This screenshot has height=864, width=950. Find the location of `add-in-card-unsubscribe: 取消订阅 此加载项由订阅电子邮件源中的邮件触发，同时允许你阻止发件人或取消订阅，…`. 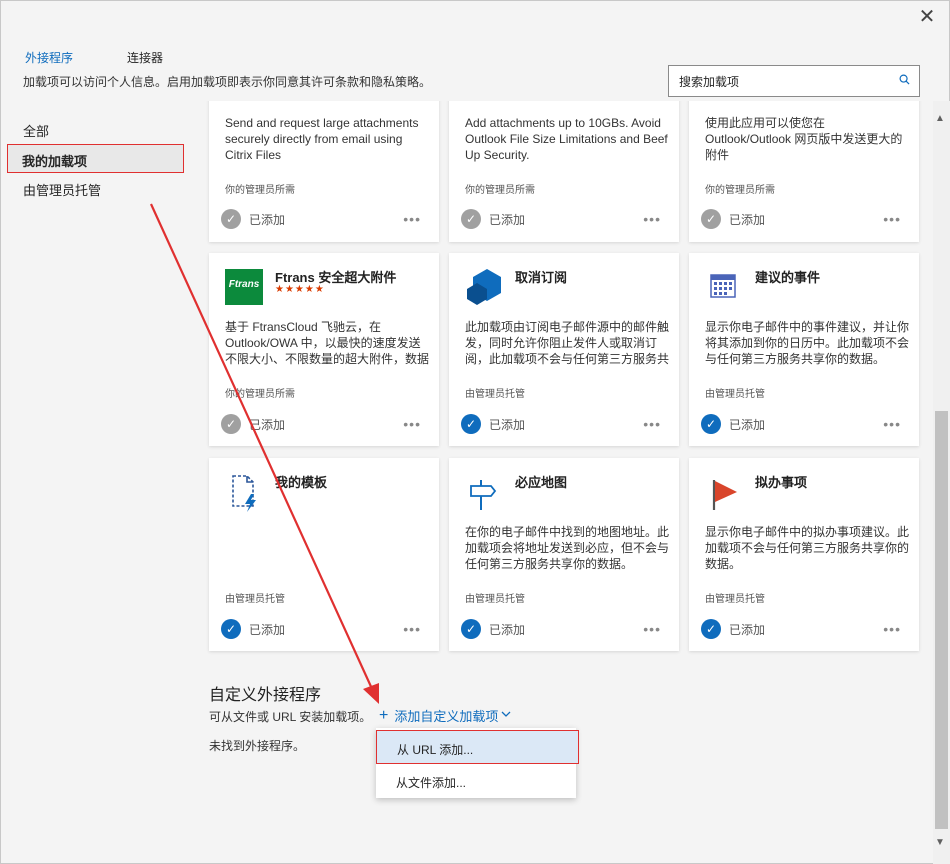

add-in-card-unsubscribe: 取消订阅 此加载项由订阅电子邮件源中的邮件触发，同时允许你阻止发件人或取消订阅，… is located at coordinates (564, 349).